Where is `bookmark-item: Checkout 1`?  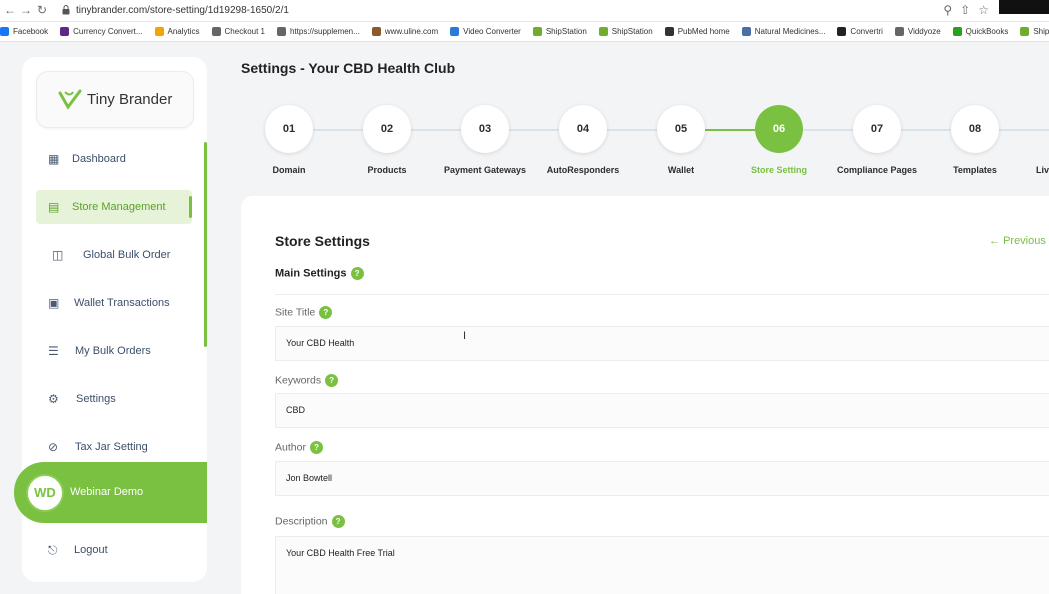 bookmark-item: Checkout 1 is located at coordinates (238, 31).